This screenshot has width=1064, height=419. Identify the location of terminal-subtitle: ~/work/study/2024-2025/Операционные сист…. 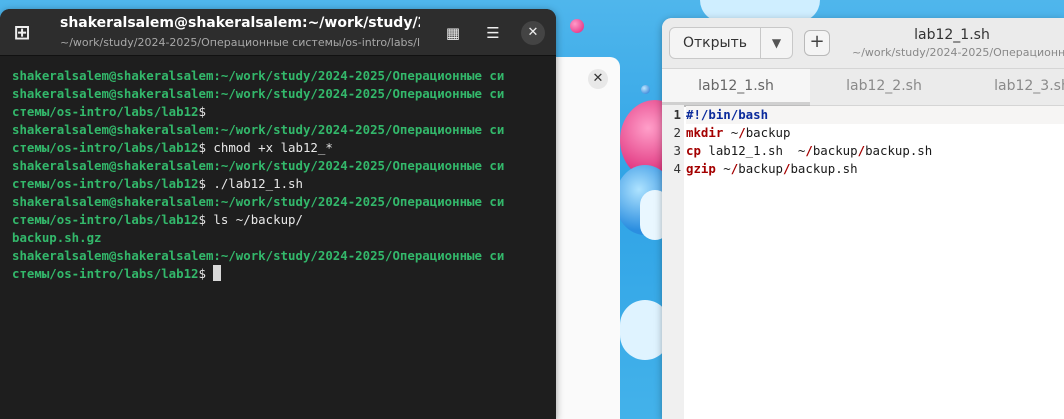
(240, 42).